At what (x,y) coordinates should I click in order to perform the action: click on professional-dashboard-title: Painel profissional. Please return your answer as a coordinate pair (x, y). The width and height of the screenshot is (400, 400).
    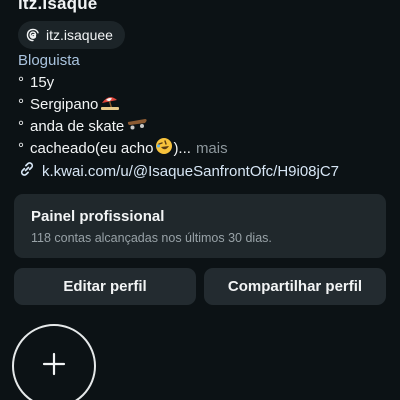
    Looking at the image, I should click on (98, 216).